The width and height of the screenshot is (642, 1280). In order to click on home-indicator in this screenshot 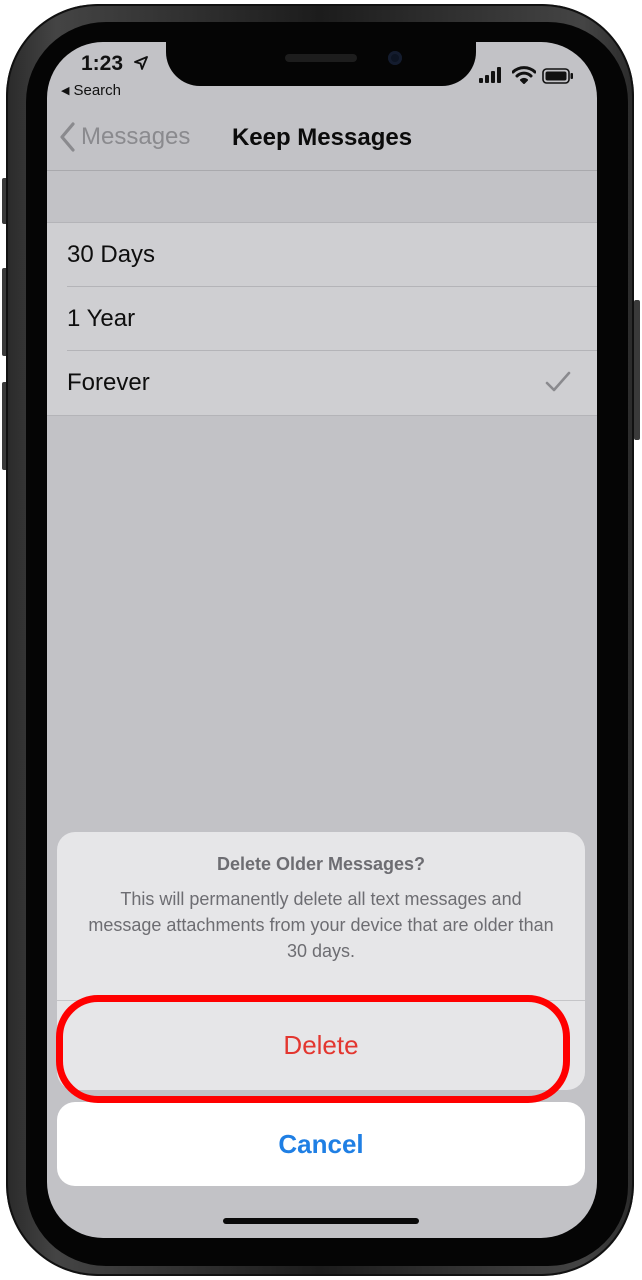, I will do `click(321, 1221)`.